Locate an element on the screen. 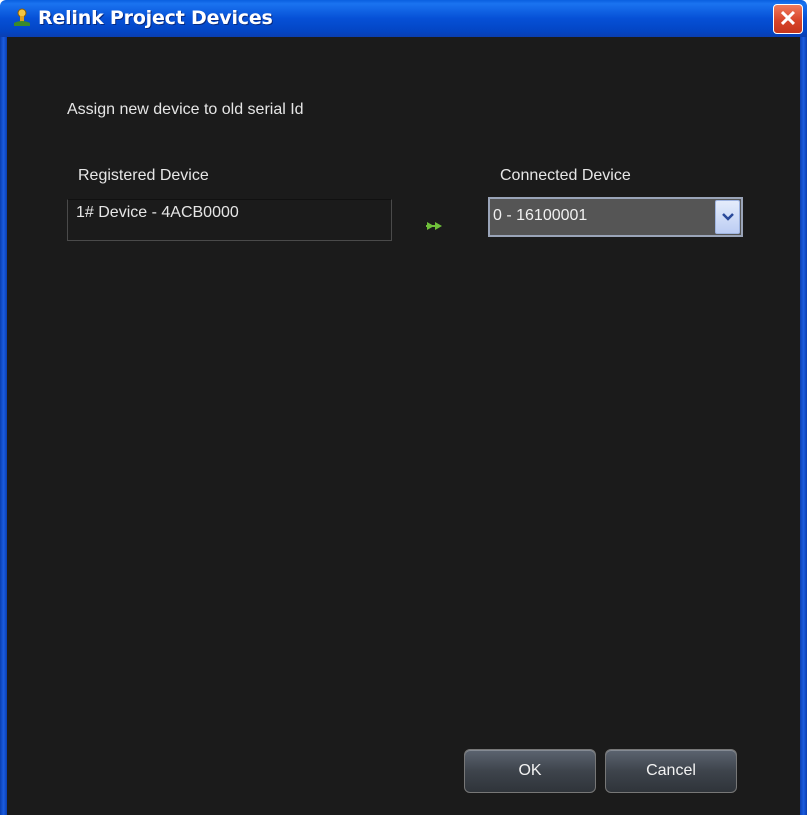 The height and width of the screenshot is (815, 807). cancel-button: Cancel is located at coordinates (671, 771).